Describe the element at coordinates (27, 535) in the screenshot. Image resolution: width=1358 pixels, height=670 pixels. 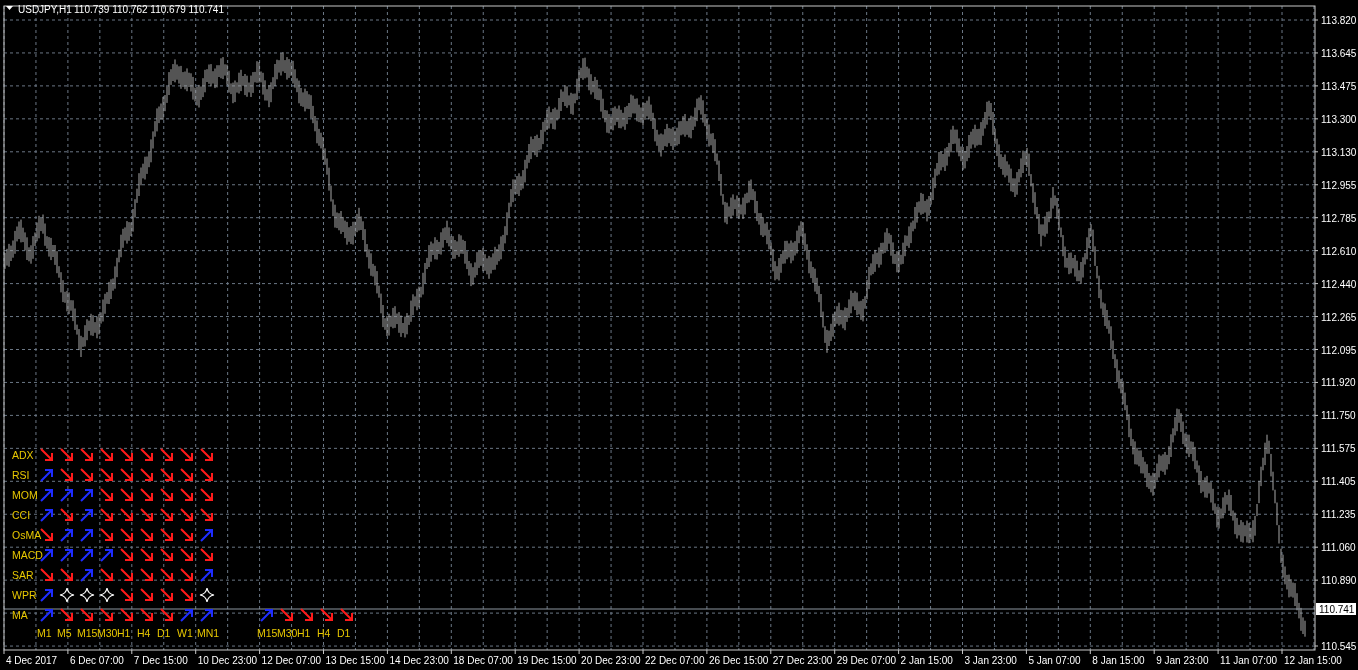
I see `indicator-label: OsMA` at that location.